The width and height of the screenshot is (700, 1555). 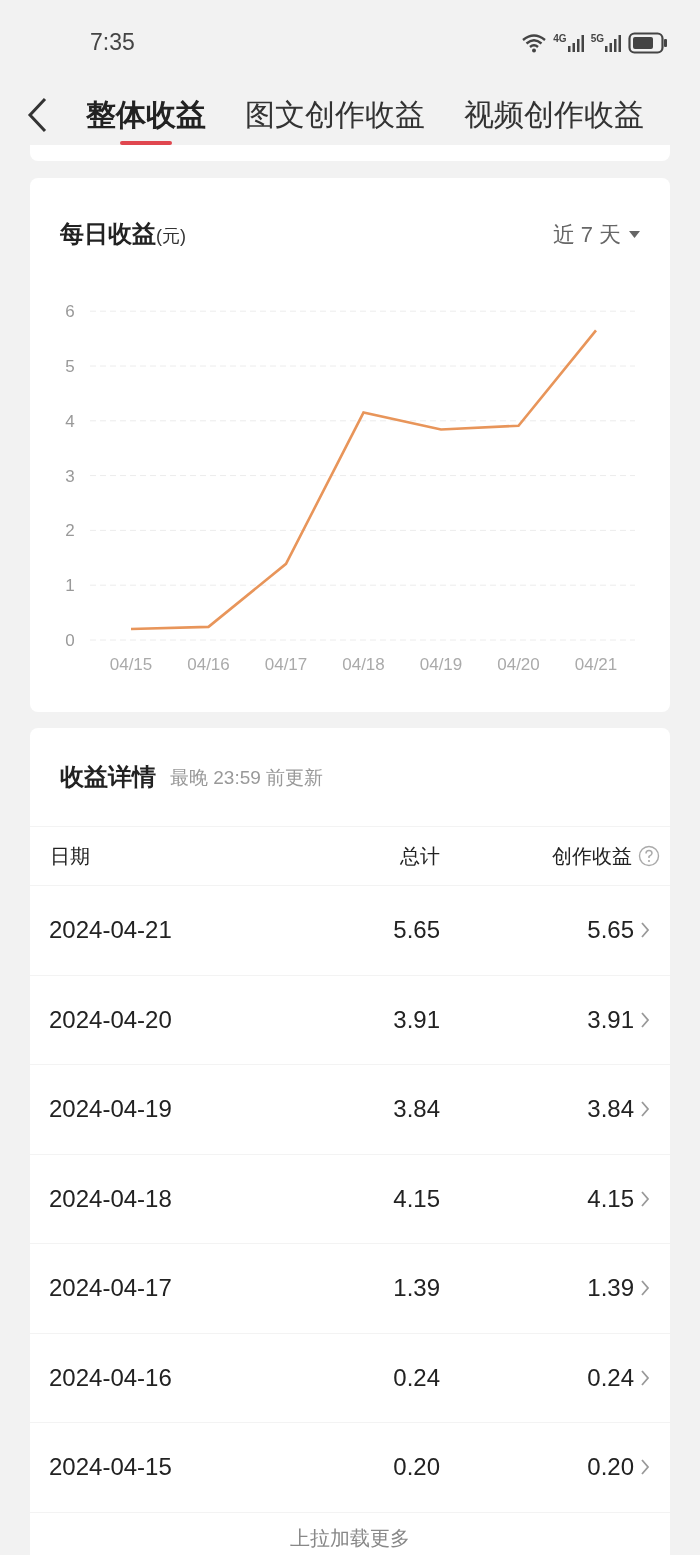 I want to click on table-cell-text: 2024-04-17, so click(x=111, y=1288).